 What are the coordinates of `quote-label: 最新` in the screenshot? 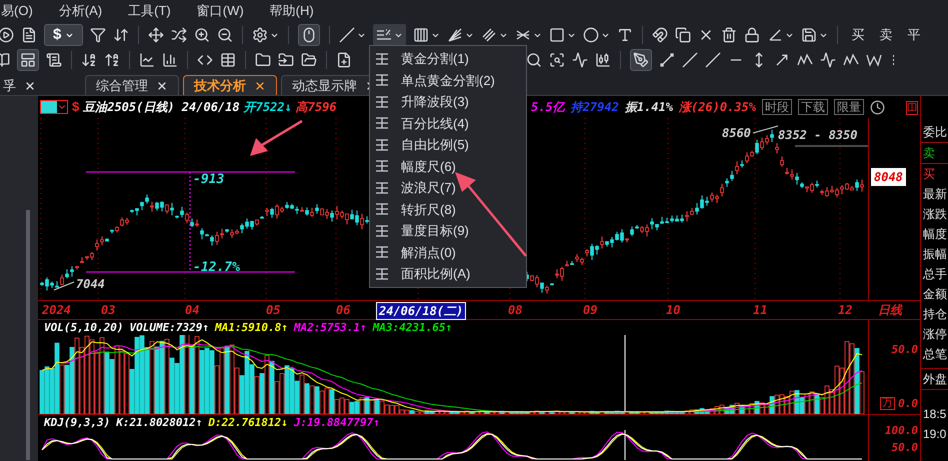 It's located at (935, 194).